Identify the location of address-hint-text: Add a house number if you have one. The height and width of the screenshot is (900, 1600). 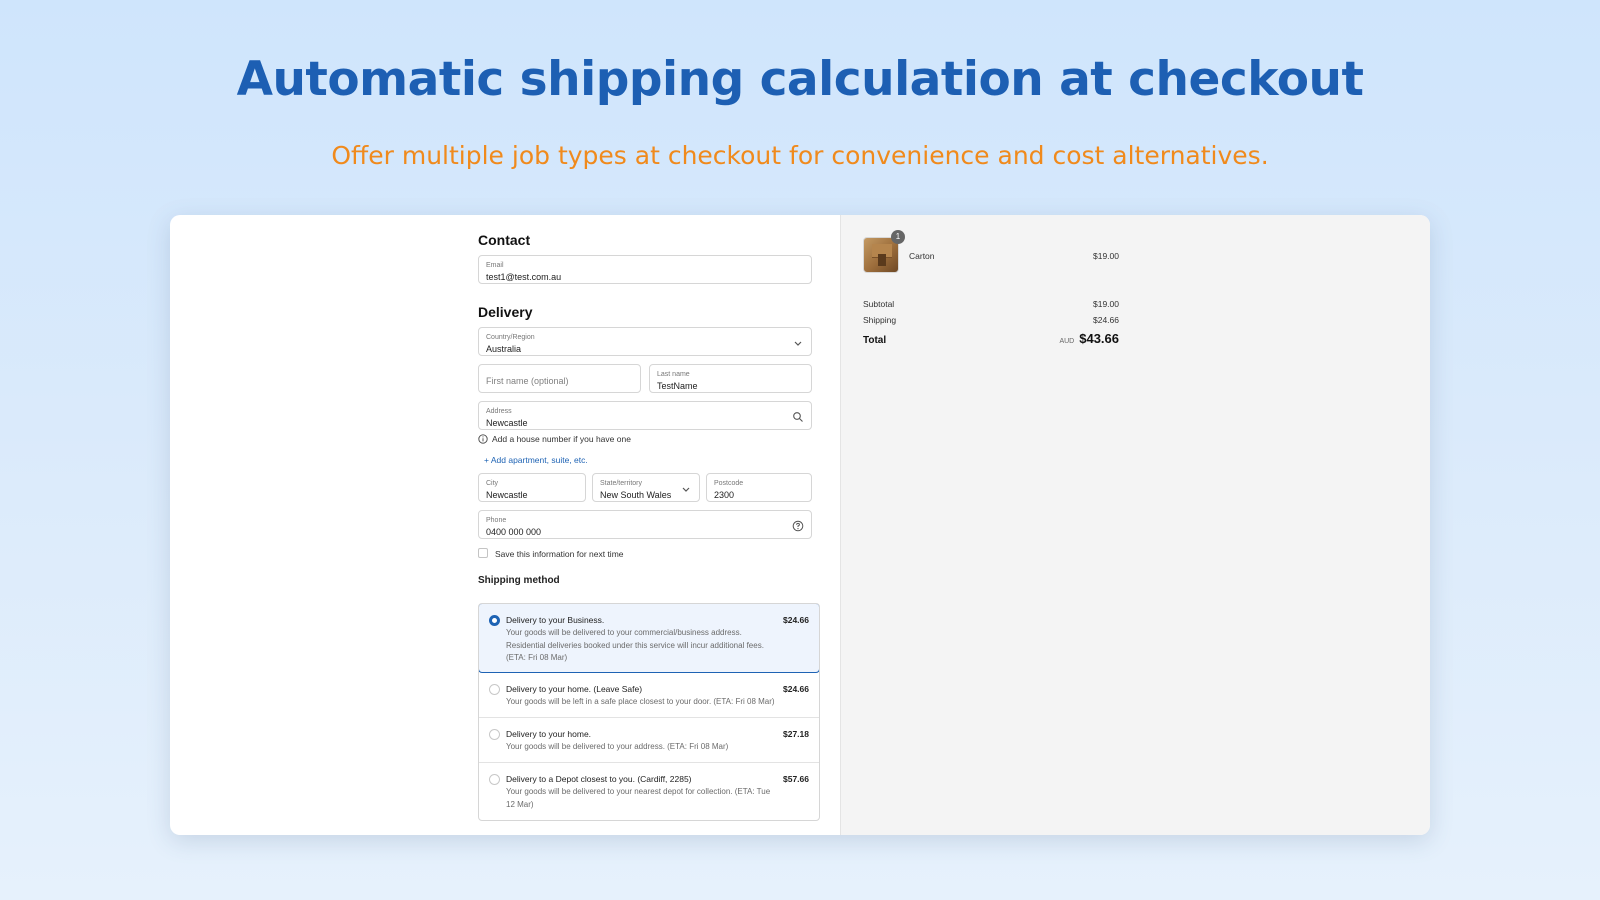
(561, 439).